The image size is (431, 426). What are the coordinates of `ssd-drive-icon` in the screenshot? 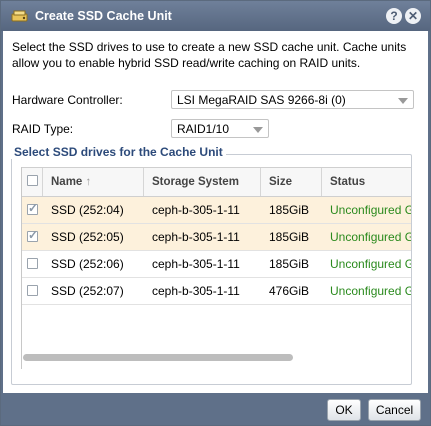 It's located at (19, 16).